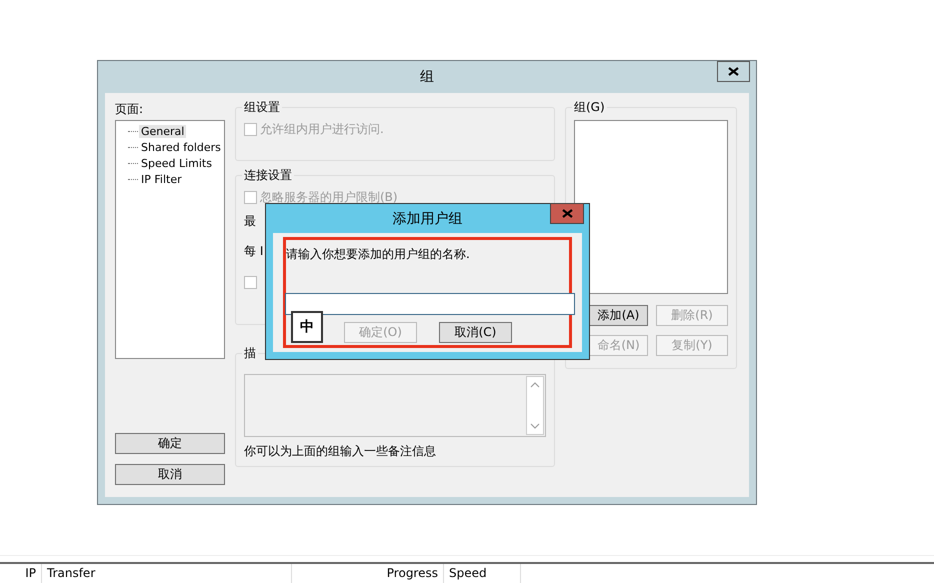  Describe the element at coordinates (21, 573) in the screenshot. I see `column-header: IP` at that location.